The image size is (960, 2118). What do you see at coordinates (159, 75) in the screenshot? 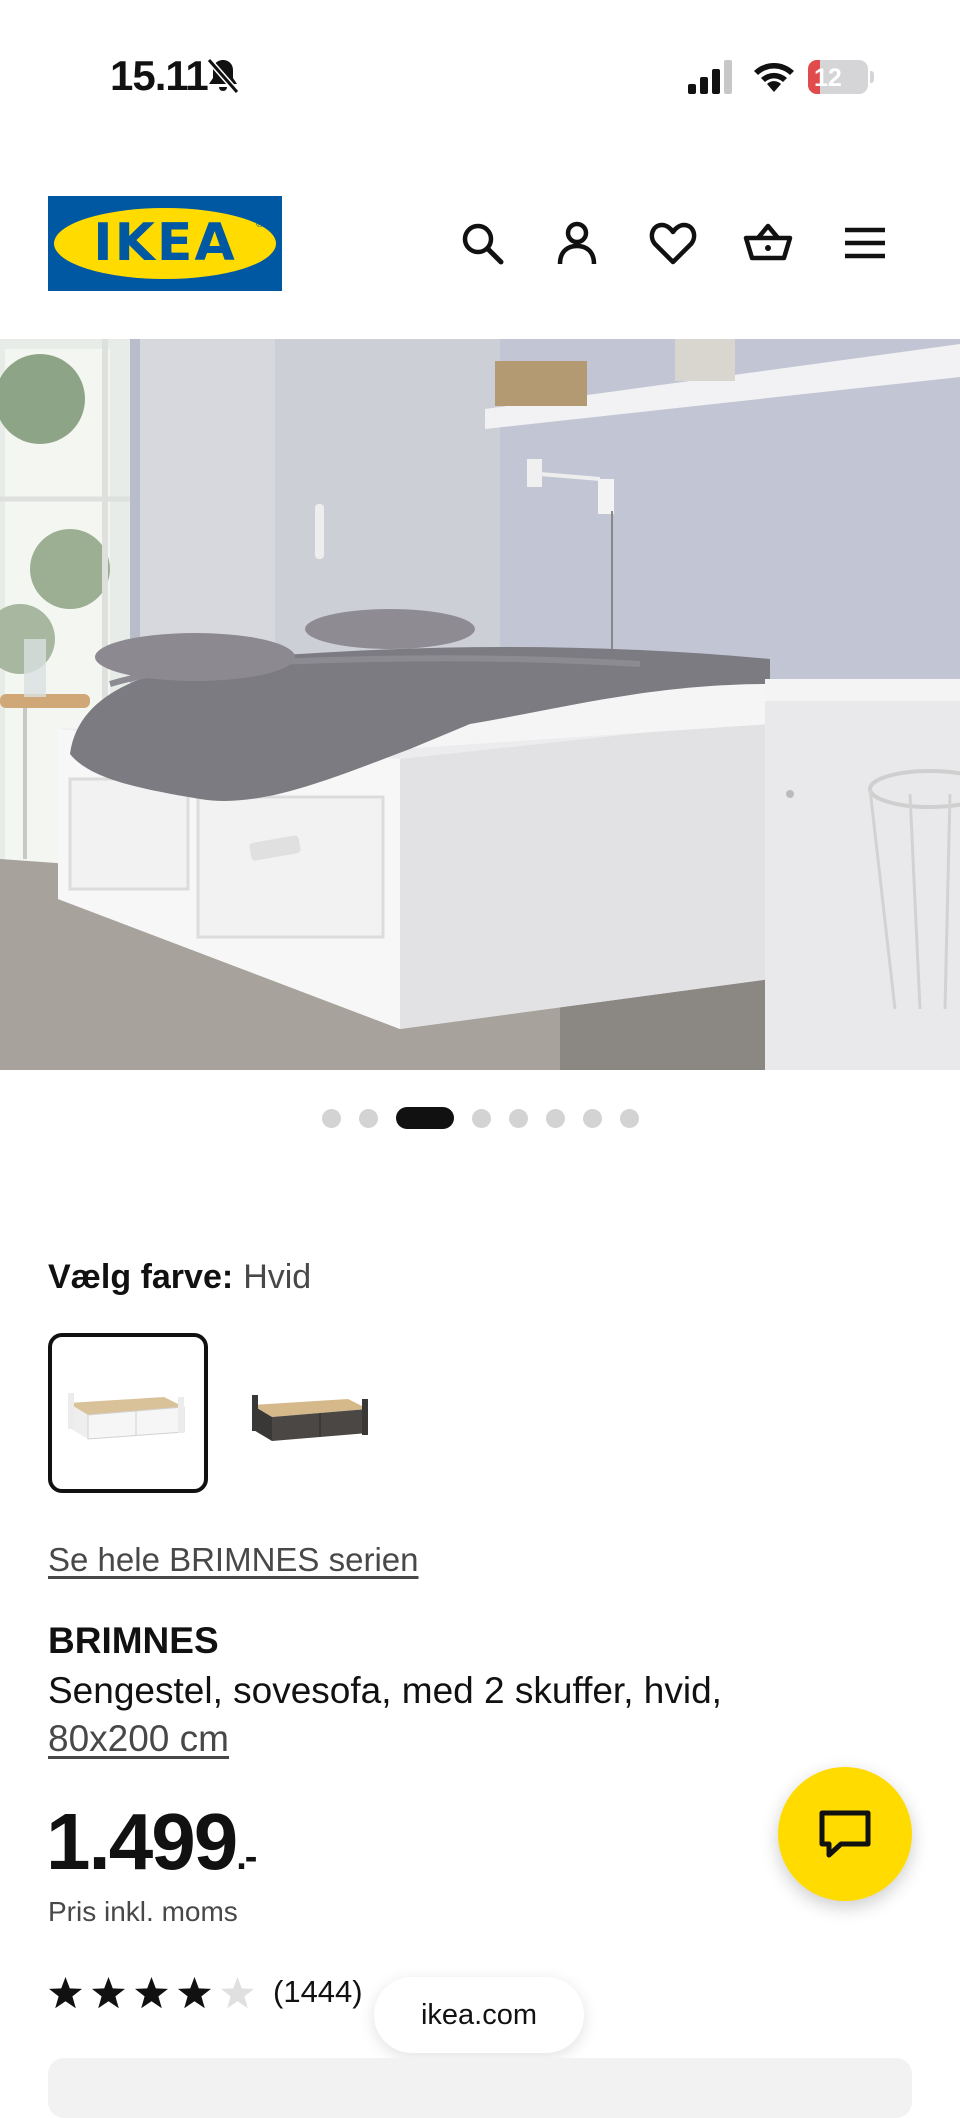
I see `status-time: 15.11` at bounding box center [159, 75].